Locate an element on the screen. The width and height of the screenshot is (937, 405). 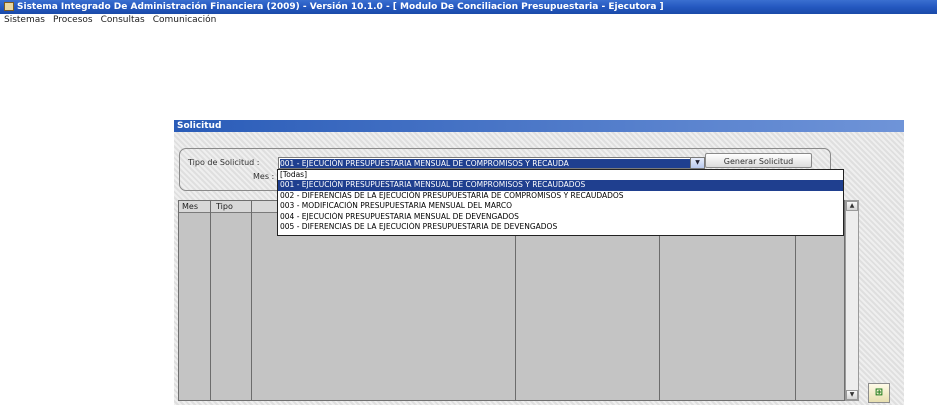
scroll-down-icon: ▼ is located at coordinates (852, 395).